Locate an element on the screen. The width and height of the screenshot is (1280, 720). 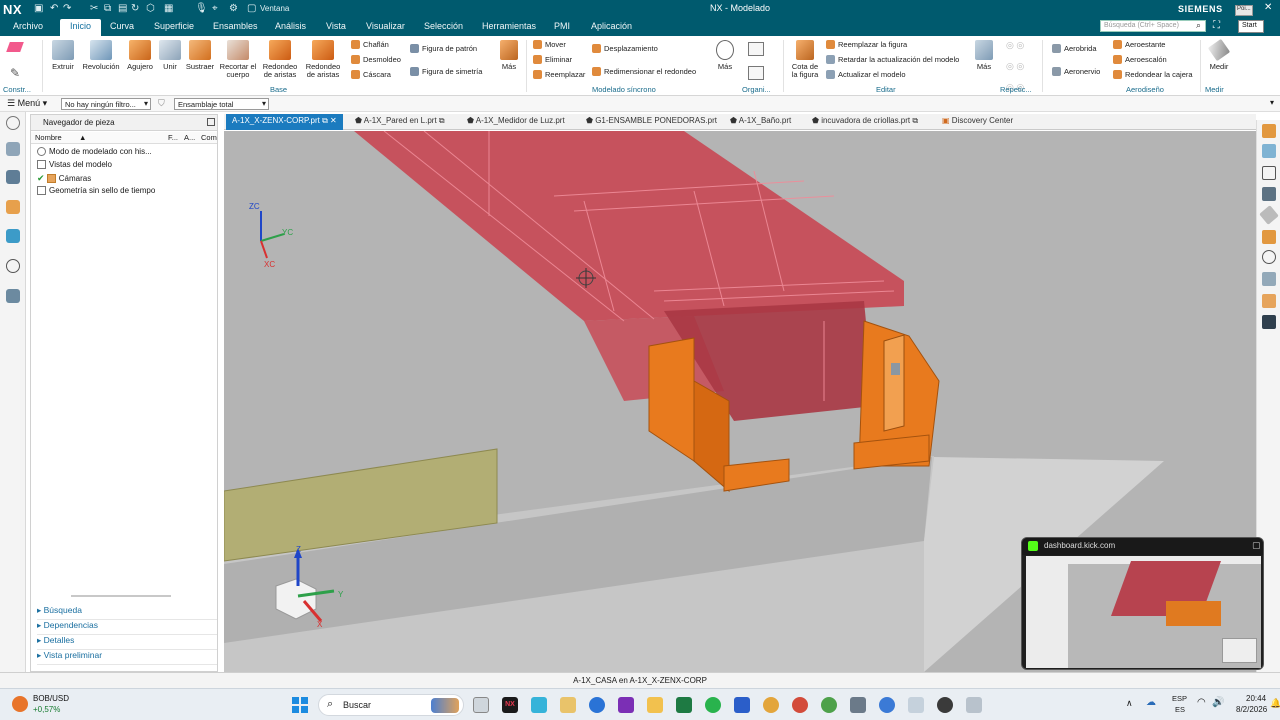
folder-icon is located at coordinates (655, 705).